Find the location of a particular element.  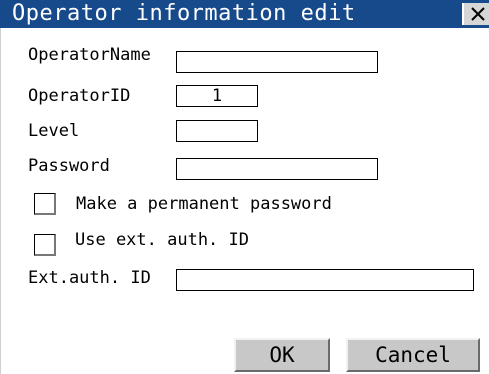

permanent-password-checkbox is located at coordinates (45, 204).